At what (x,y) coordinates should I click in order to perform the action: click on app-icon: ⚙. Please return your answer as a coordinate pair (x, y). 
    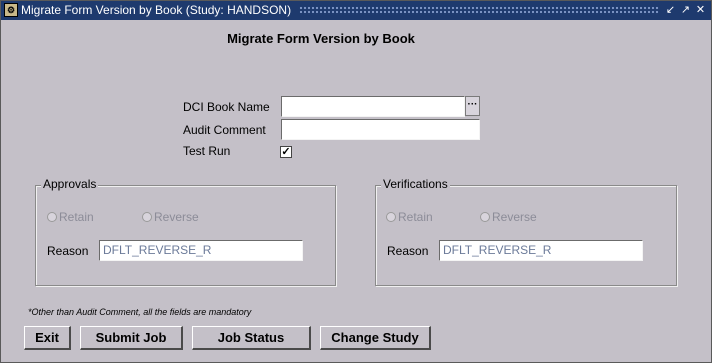
    Looking at the image, I should click on (11, 10).